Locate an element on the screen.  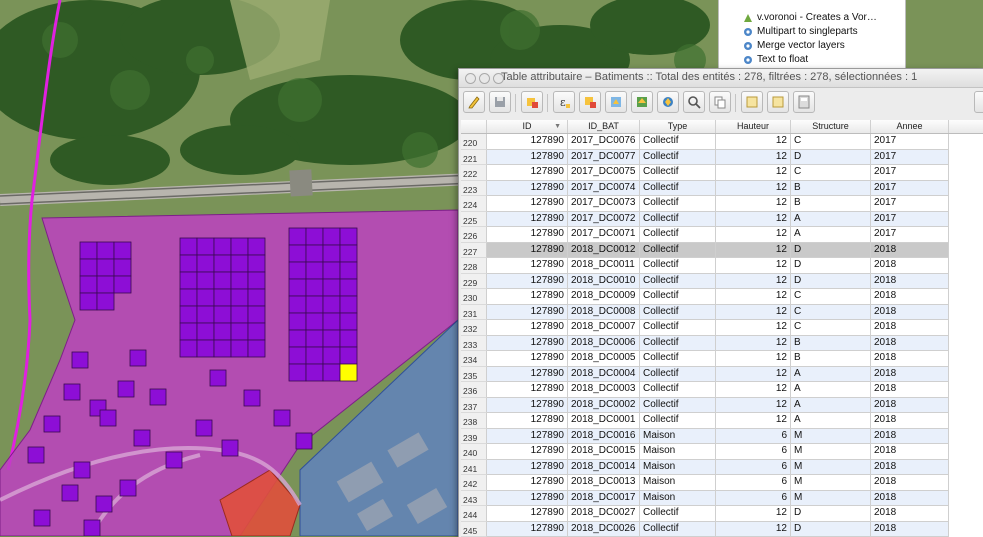
row-number: 230 is located at coordinates (474, 297).